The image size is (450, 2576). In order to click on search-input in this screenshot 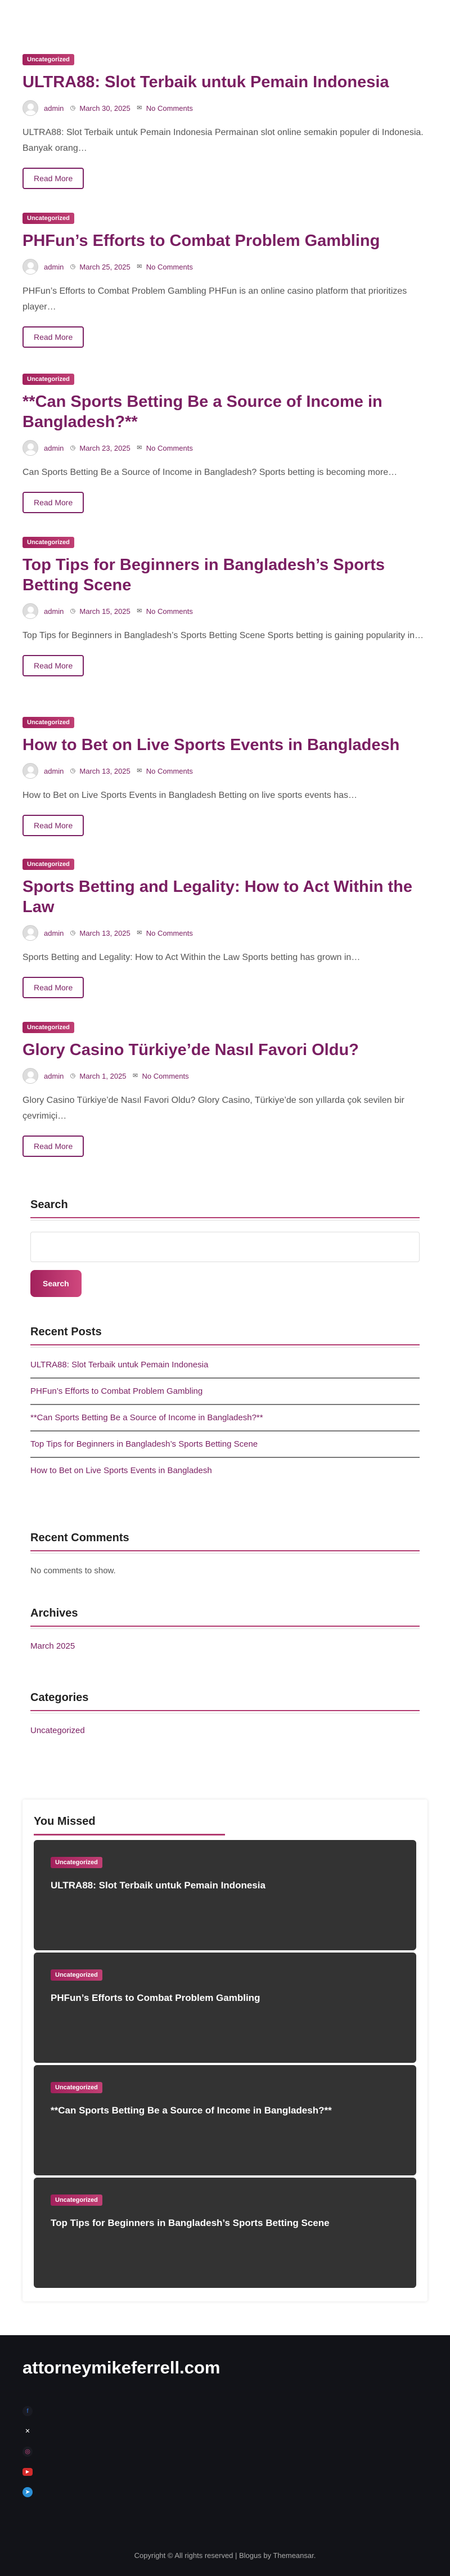, I will do `click(225, 1247)`.